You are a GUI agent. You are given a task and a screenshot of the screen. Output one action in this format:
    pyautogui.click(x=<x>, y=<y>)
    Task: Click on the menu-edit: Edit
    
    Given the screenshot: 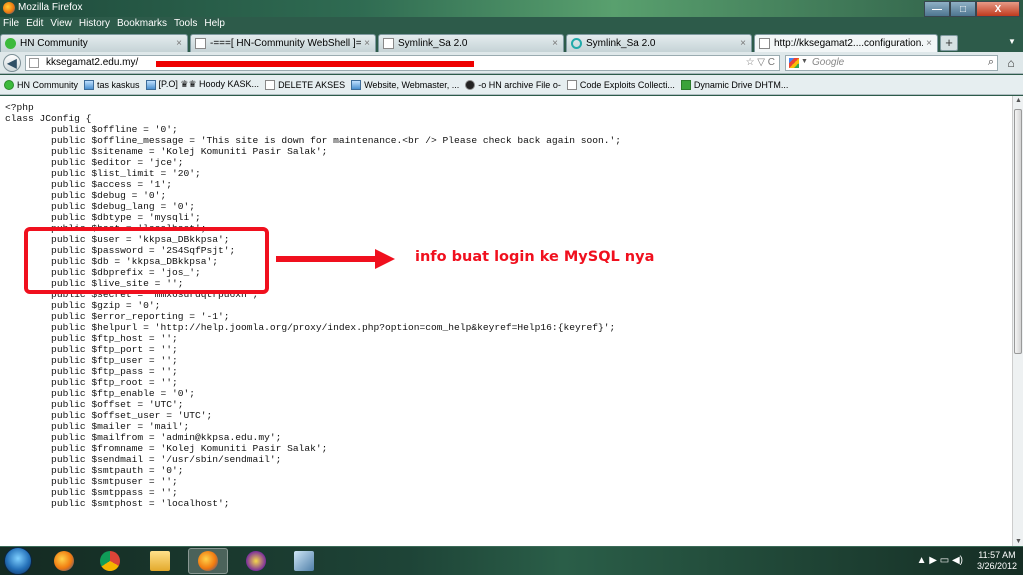 What is the action you would take?
    pyautogui.click(x=34, y=24)
    